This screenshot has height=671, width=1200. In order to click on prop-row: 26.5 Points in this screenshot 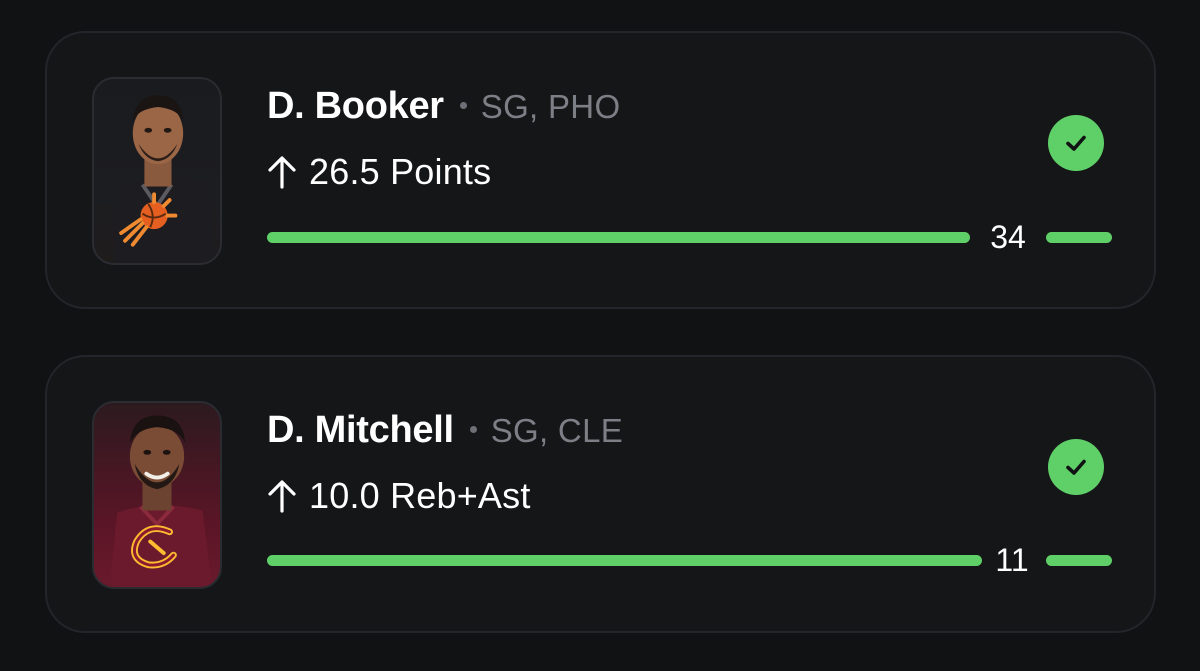, I will do `click(379, 172)`.